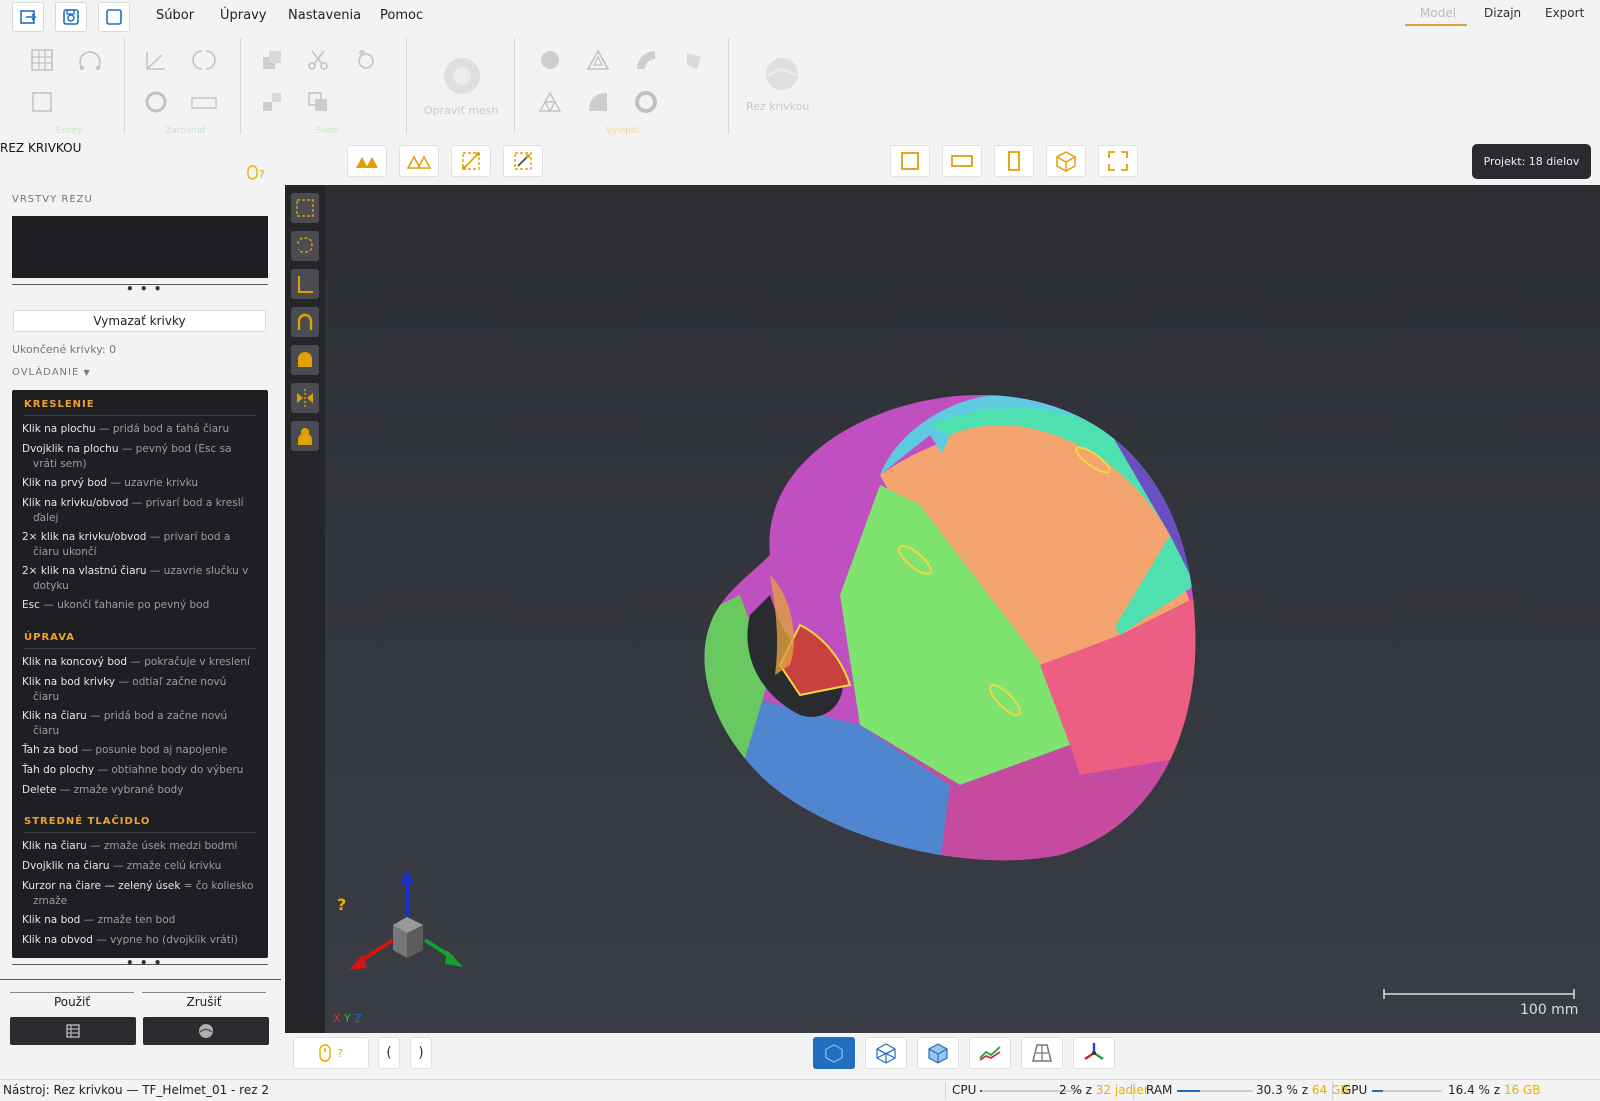 This screenshot has width=1600, height=1101. What do you see at coordinates (1531, 161) in the screenshot?
I see `project-badge: Projekt: 18 dielov` at bounding box center [1531, 161].